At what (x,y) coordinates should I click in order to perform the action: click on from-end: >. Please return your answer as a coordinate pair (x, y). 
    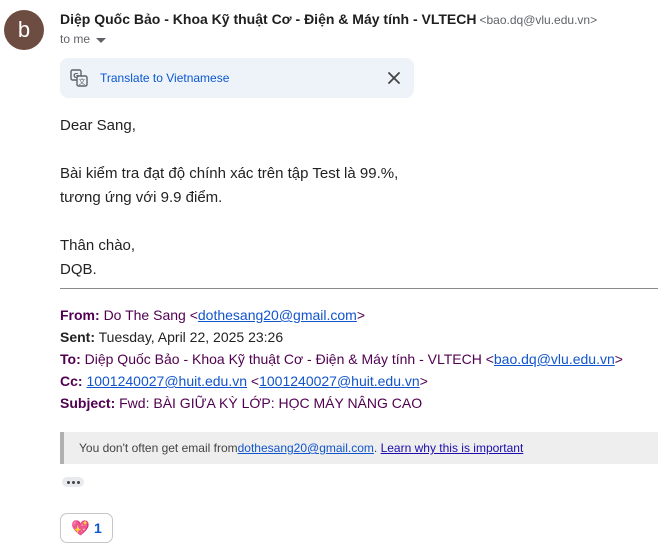
    Looking at the image, I should click on (361, 315).